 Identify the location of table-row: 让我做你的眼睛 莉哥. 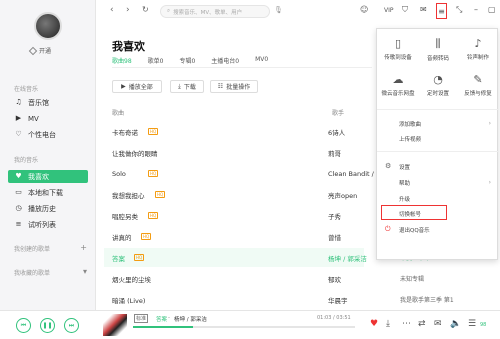
(234, 152).